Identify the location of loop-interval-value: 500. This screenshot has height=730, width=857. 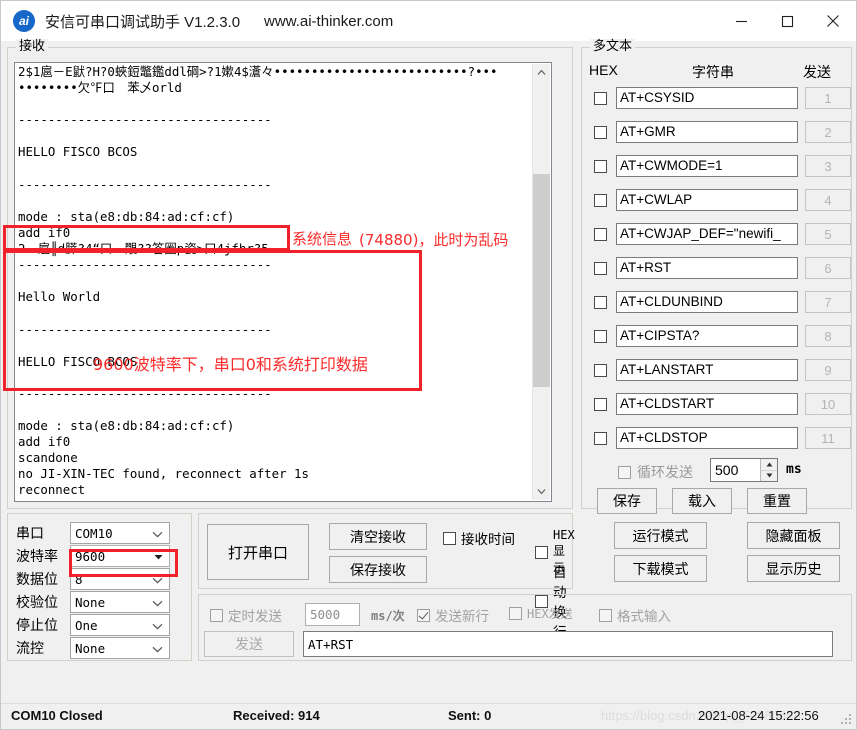
(735, 470).